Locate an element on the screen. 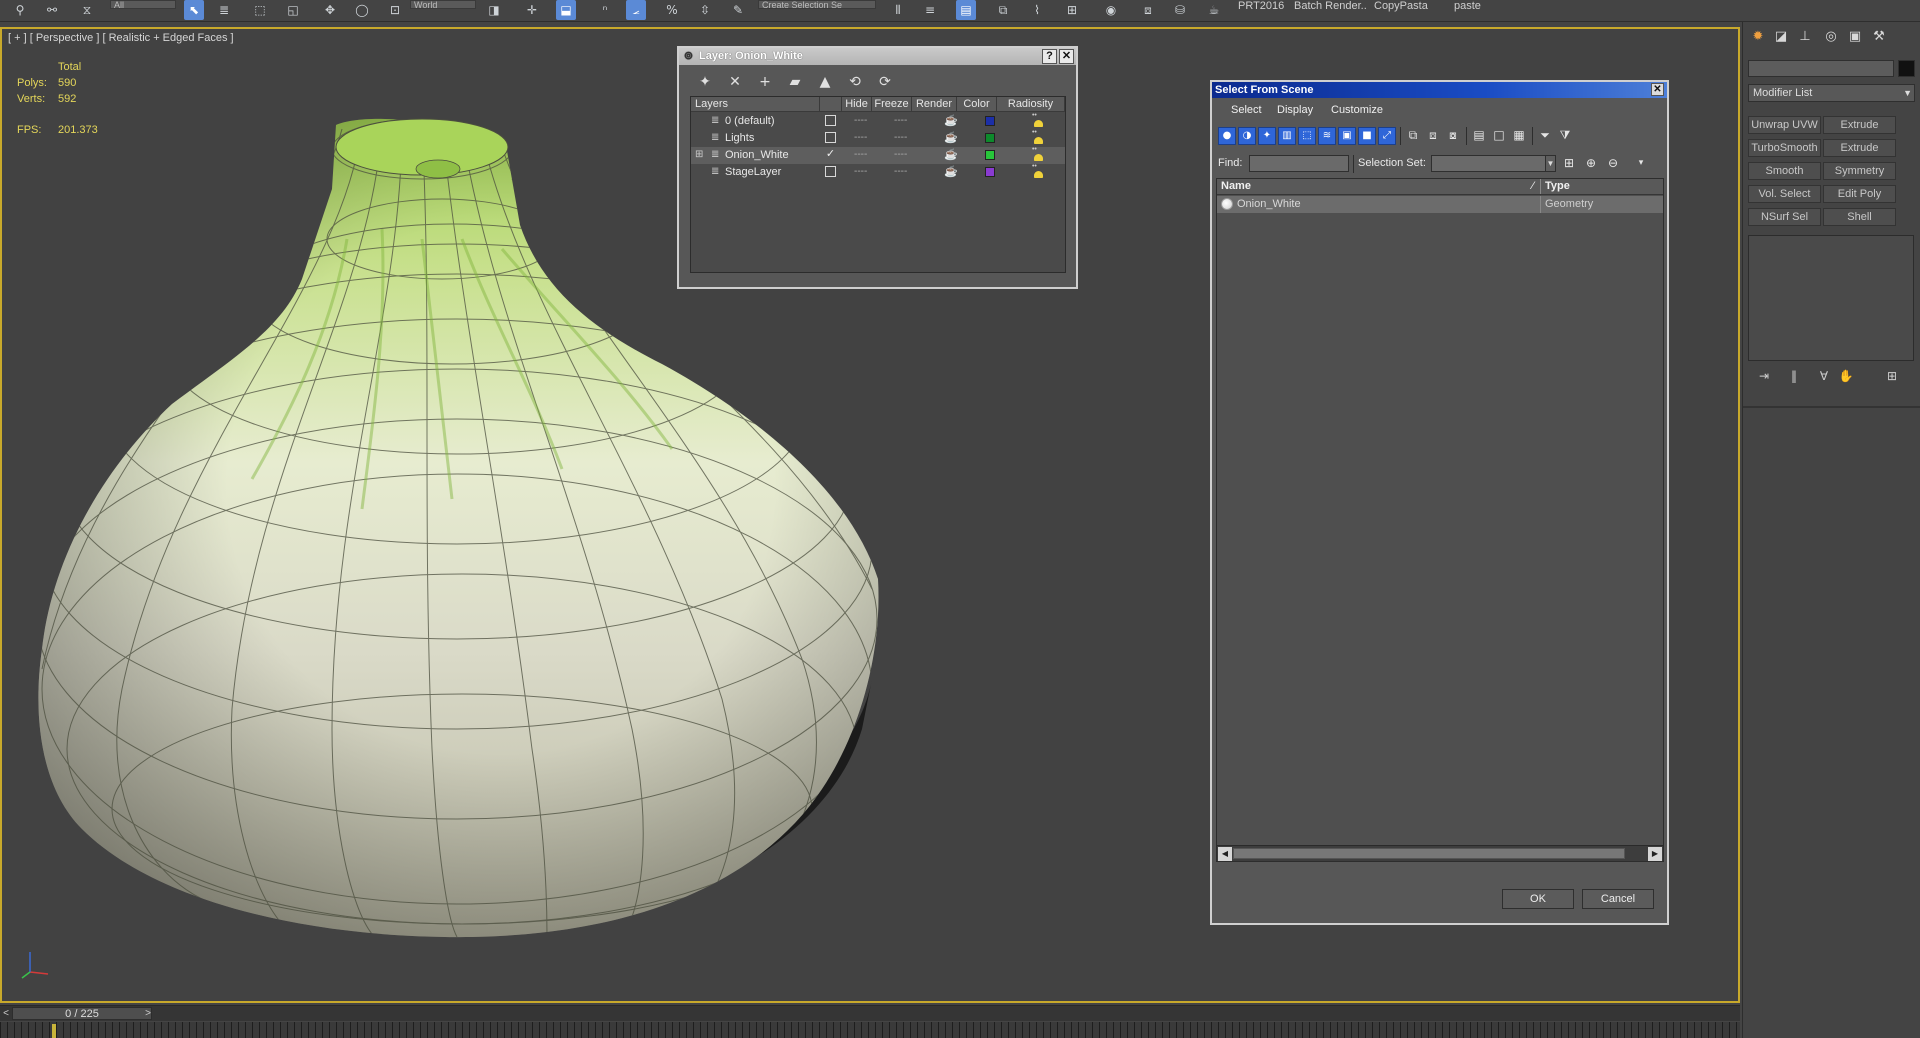 This screenshot has width=1920, height=1038. filter-cameras-icon: ▥ is located at coordinates (1287, 136).